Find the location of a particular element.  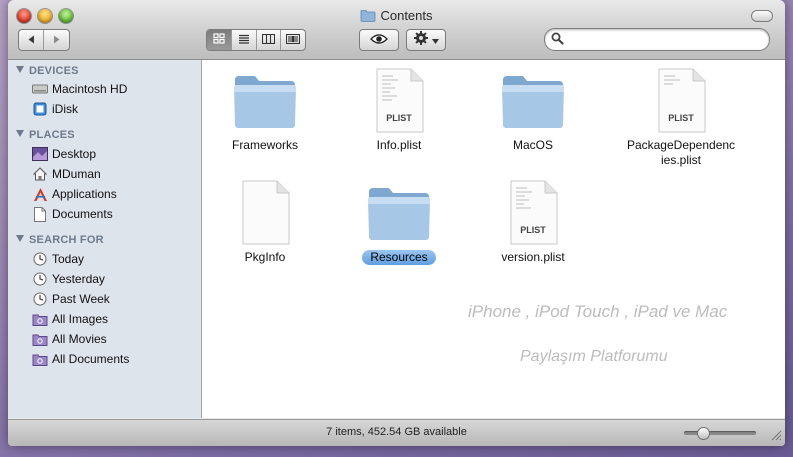

forward-button is located at coordinates (56, 40).